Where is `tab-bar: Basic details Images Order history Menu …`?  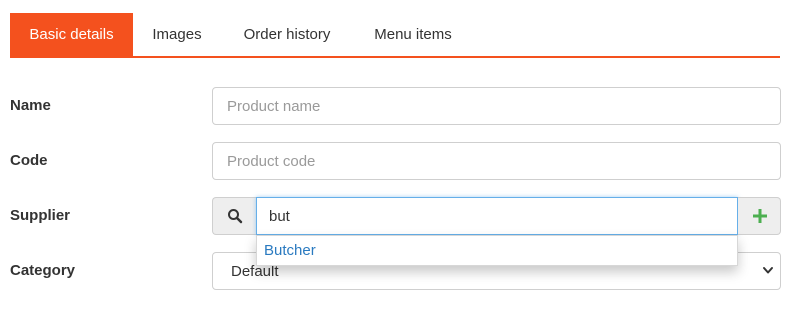
tab-bar: Basic details Images Order history Menu … is located at coordinates (395, 35).